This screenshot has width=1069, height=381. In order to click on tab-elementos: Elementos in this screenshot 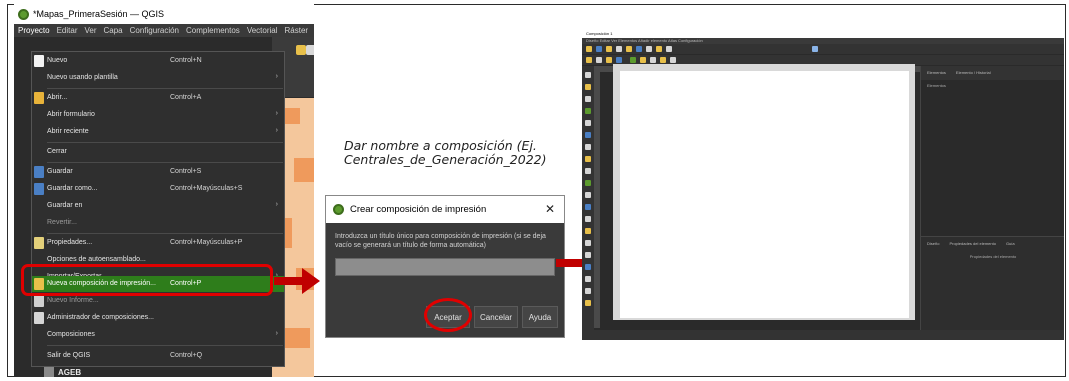, I will do `click(936, 73)`.